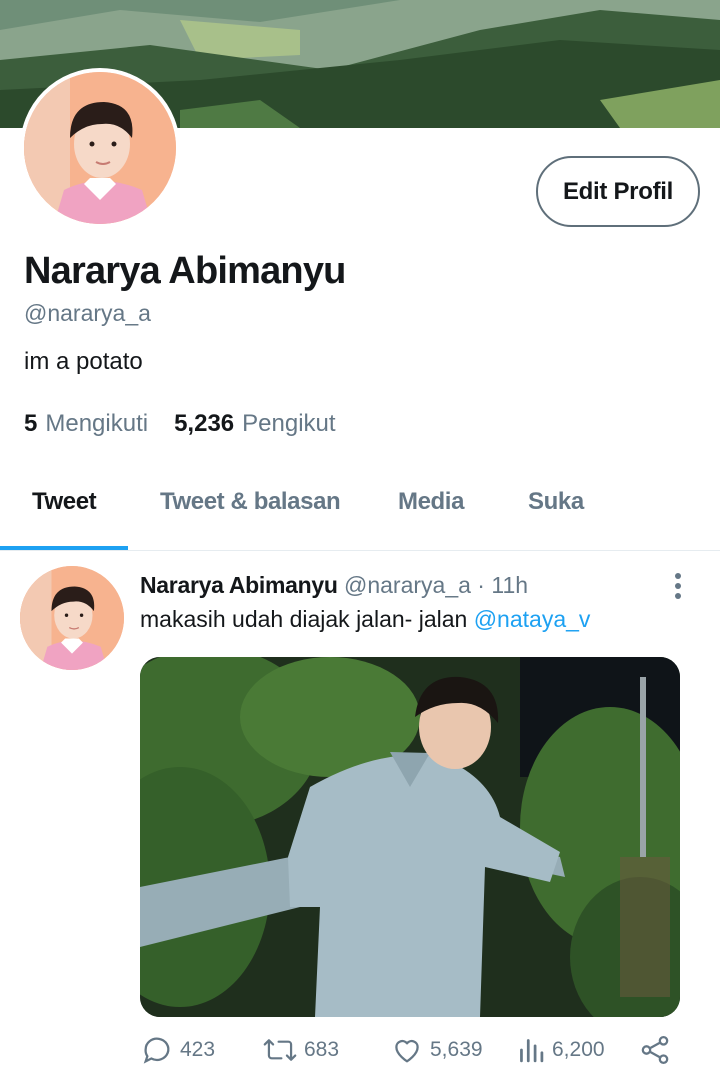  I want to click on tweet-header: Nararya Abimanyu @nararya_a · 11h, so click(334, 585).